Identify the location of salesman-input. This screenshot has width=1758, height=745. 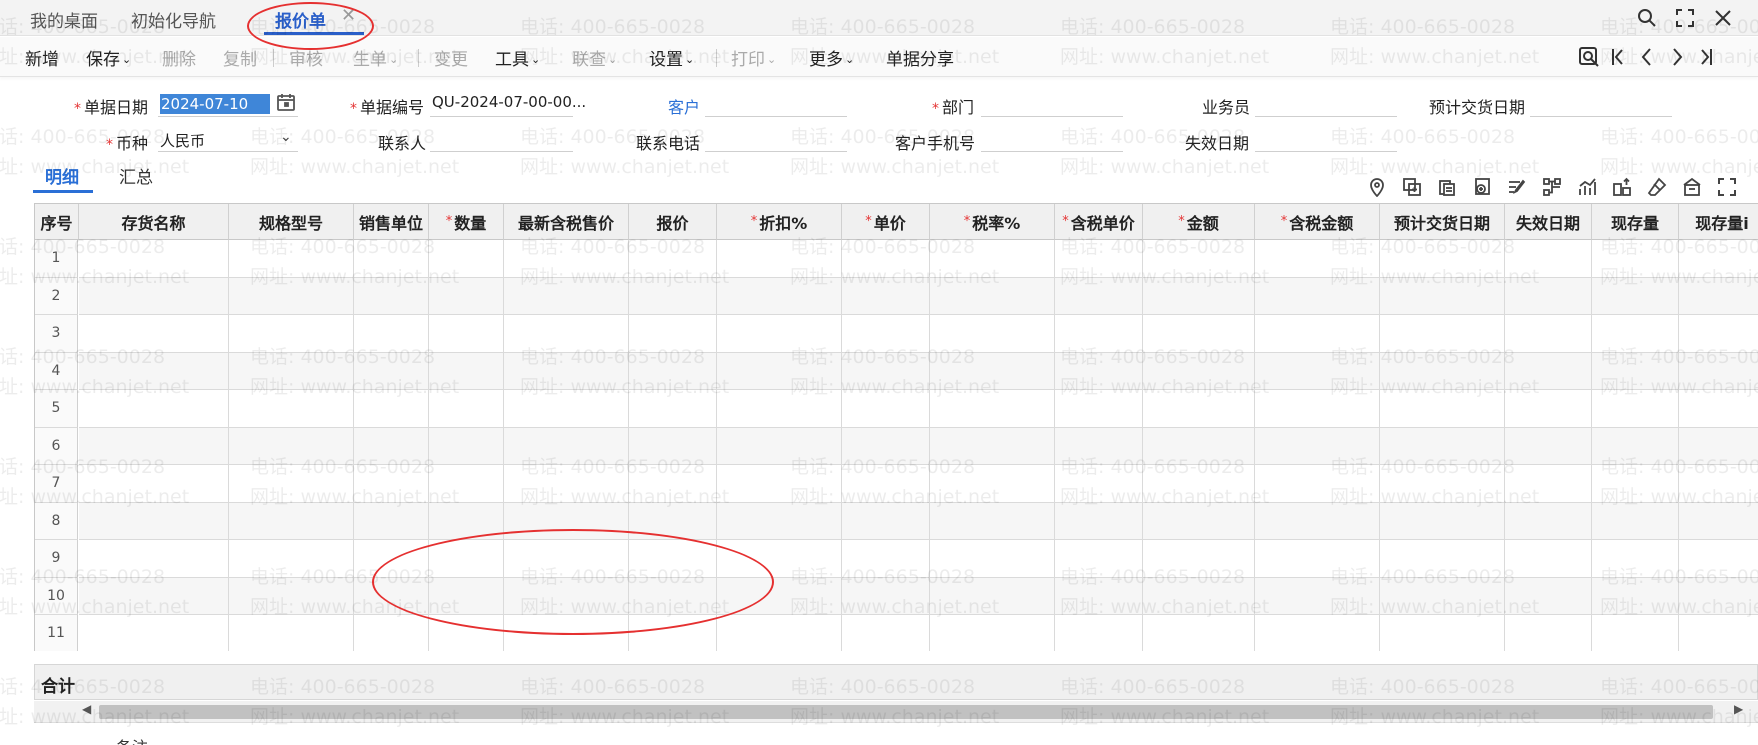
(1326, 116).